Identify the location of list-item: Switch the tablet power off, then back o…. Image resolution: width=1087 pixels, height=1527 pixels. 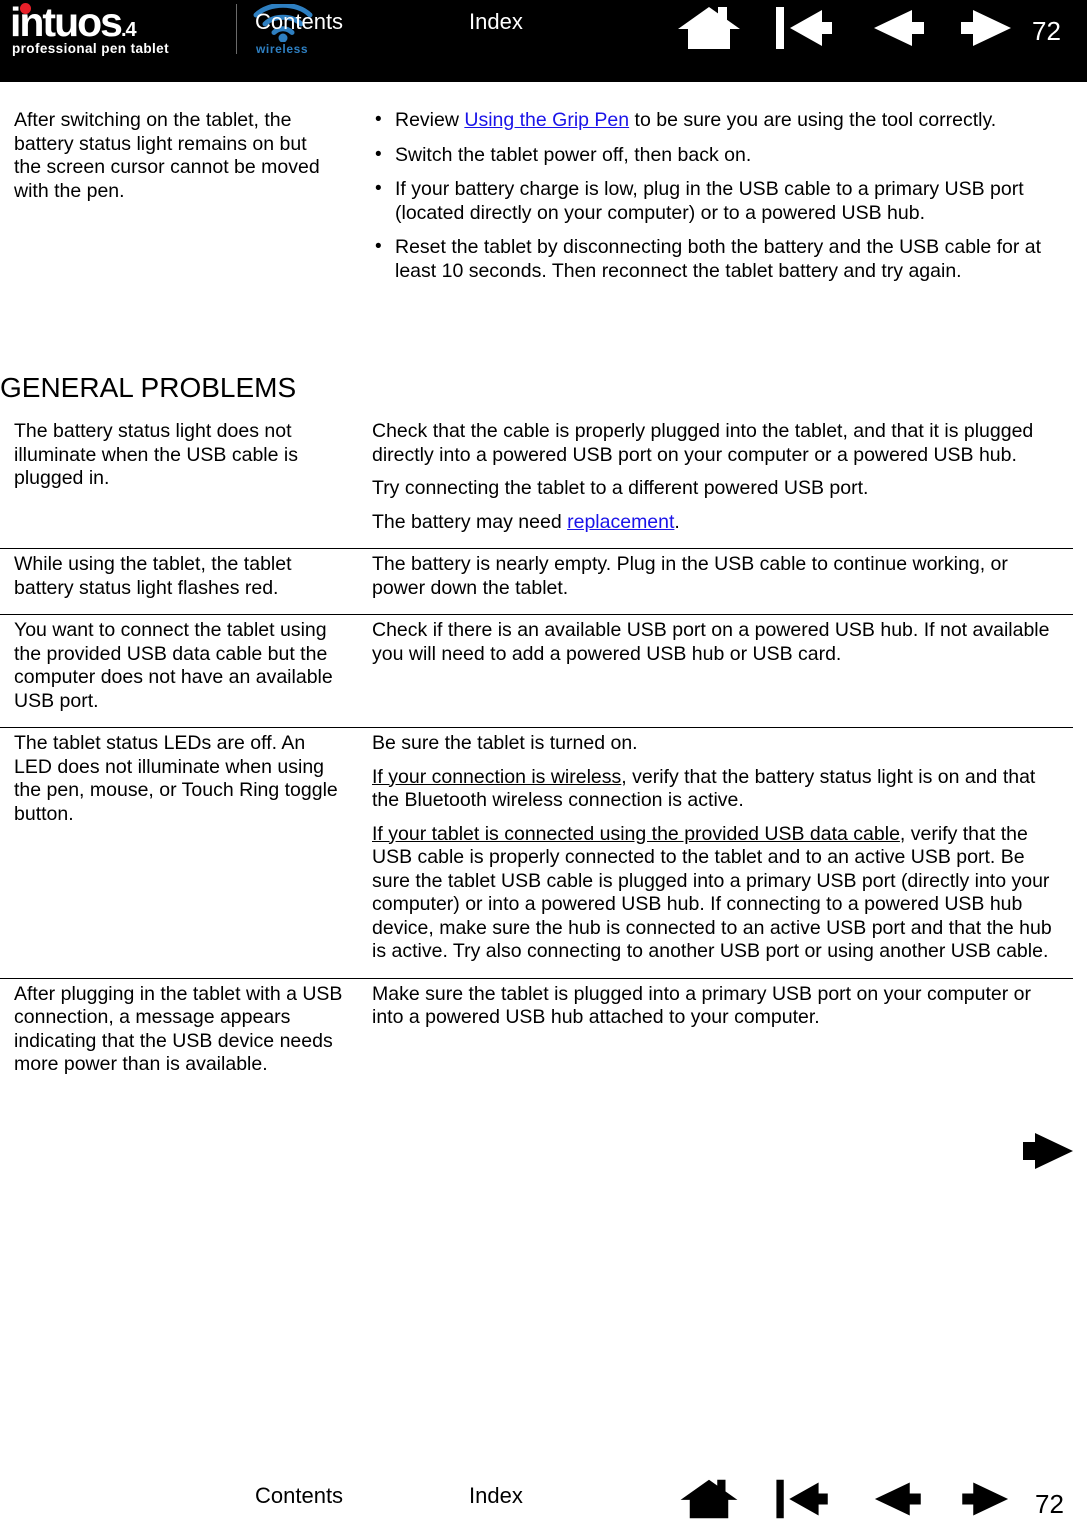
(703, 155).